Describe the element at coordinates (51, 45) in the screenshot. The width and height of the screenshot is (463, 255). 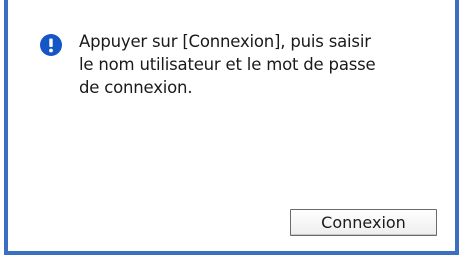
I see `exclamation-info-icon` at that location.